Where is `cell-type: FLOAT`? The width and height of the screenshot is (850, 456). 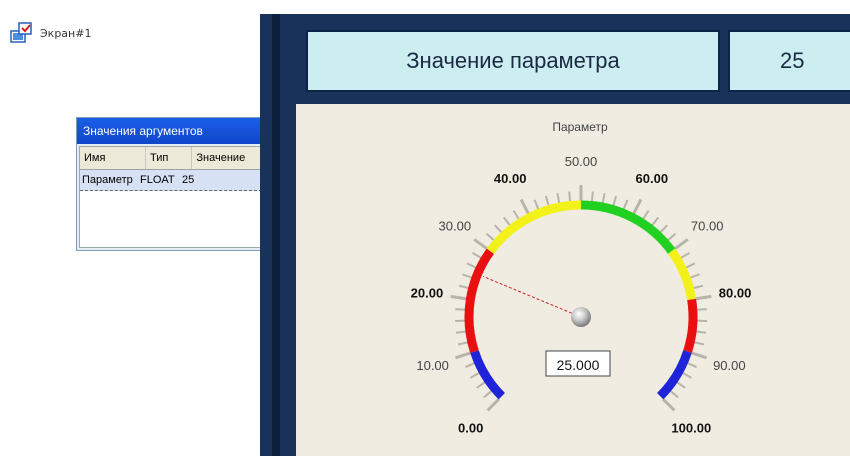
cell-type: FLOAT is located at coordinates (157, 180).